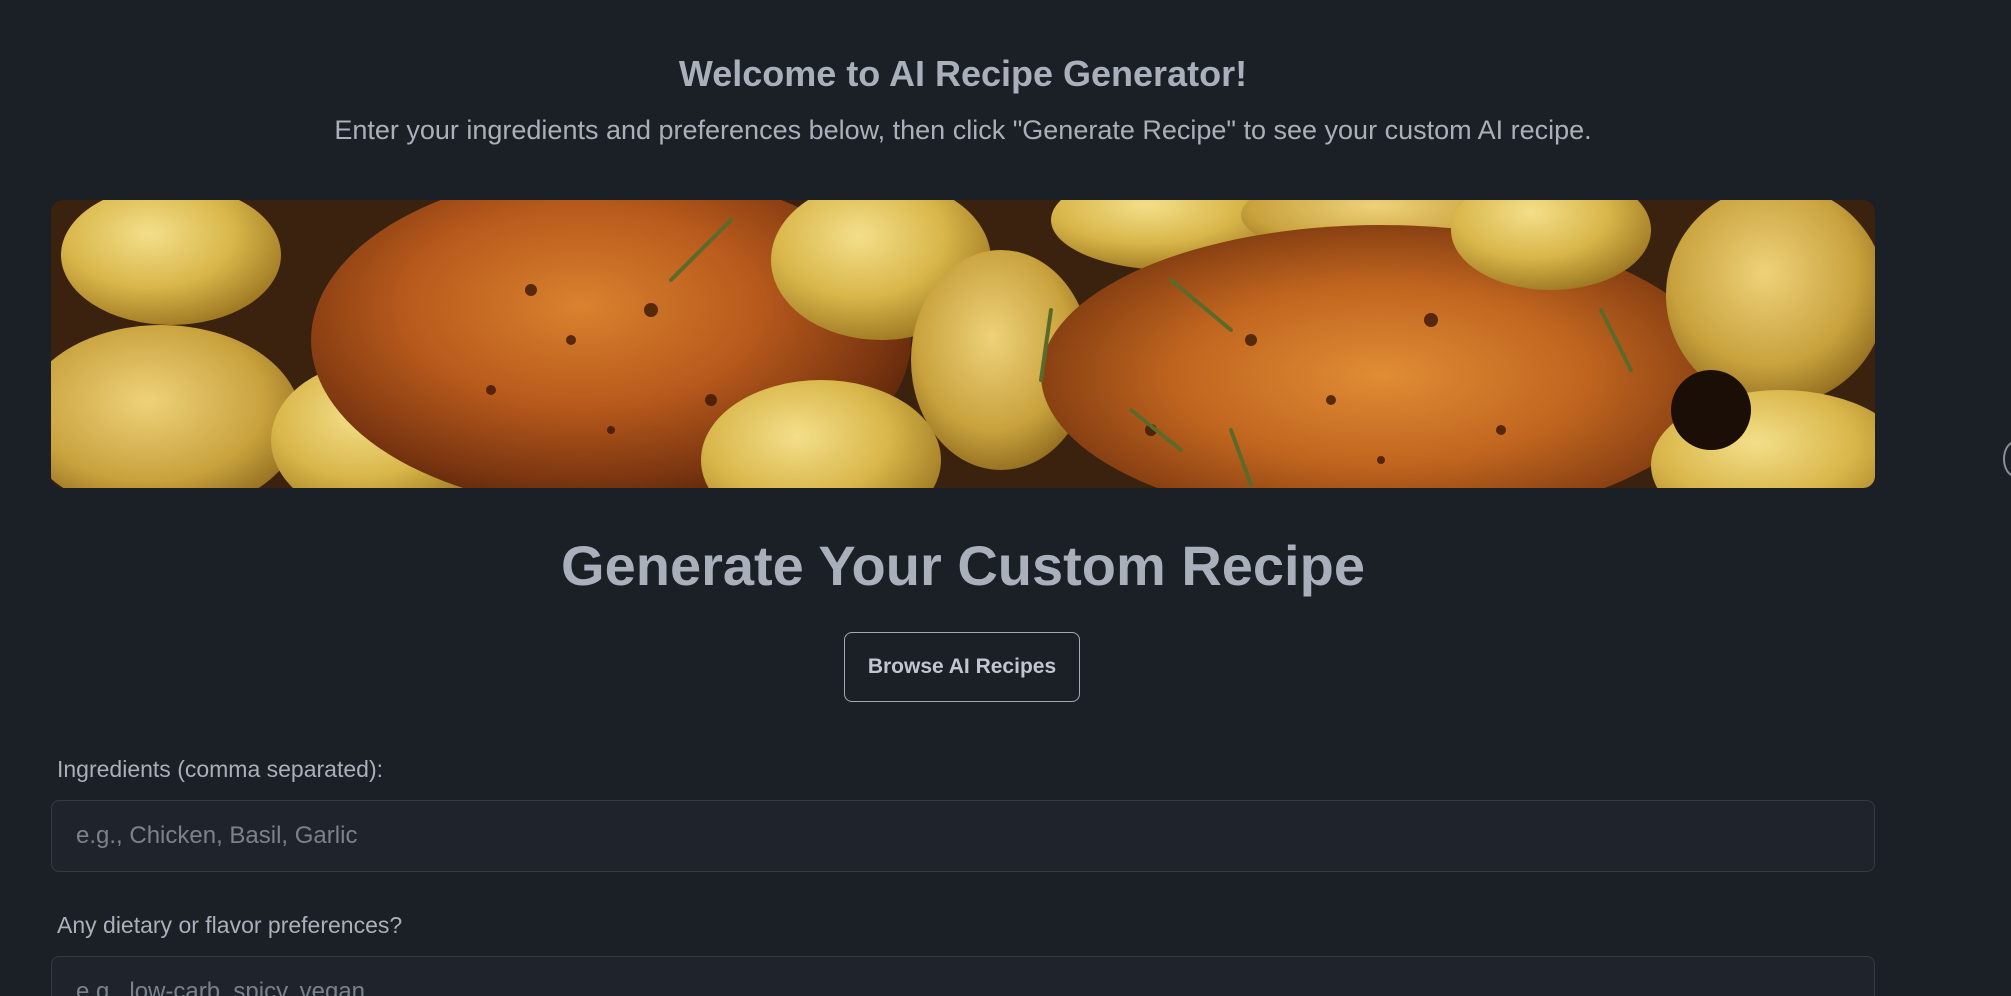 The image size is (2011, 996). What do you see at coordinates (963, 565) in the screenshot?
I see `generator-title: Generate Your Custom Recipe` at bounding box center [963, 565].